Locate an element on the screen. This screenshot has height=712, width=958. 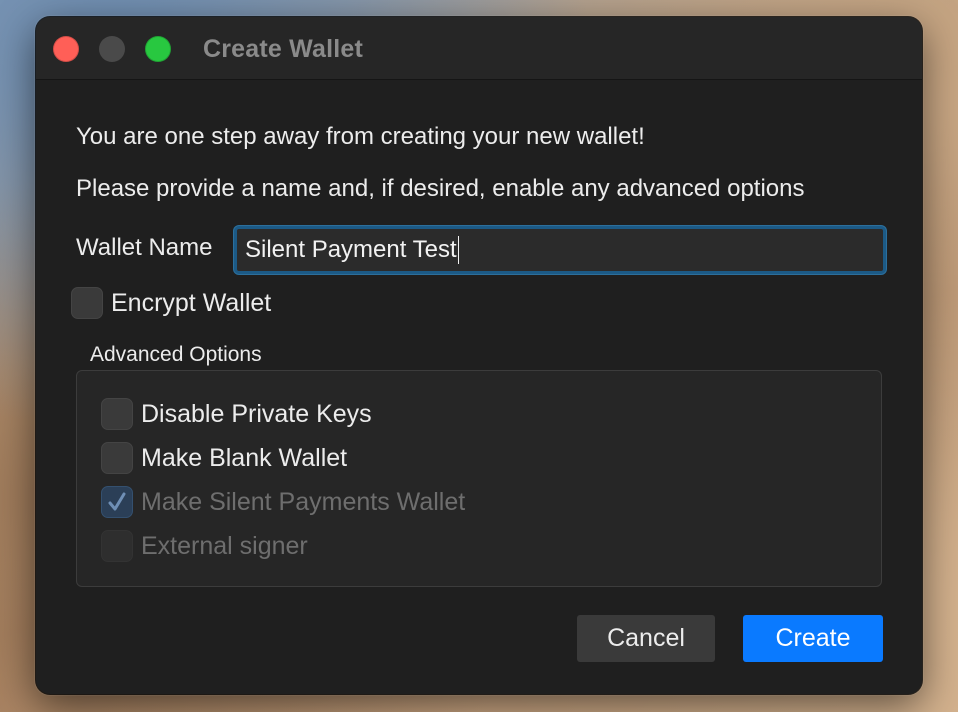
make-blank-wallet-checkbox is located at coordinates (117, 458).